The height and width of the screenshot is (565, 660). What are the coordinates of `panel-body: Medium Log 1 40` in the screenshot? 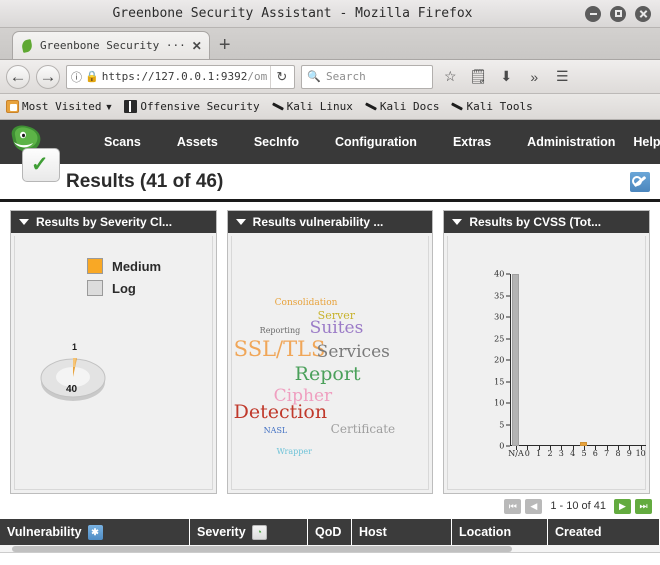 It's located at (113, 363).